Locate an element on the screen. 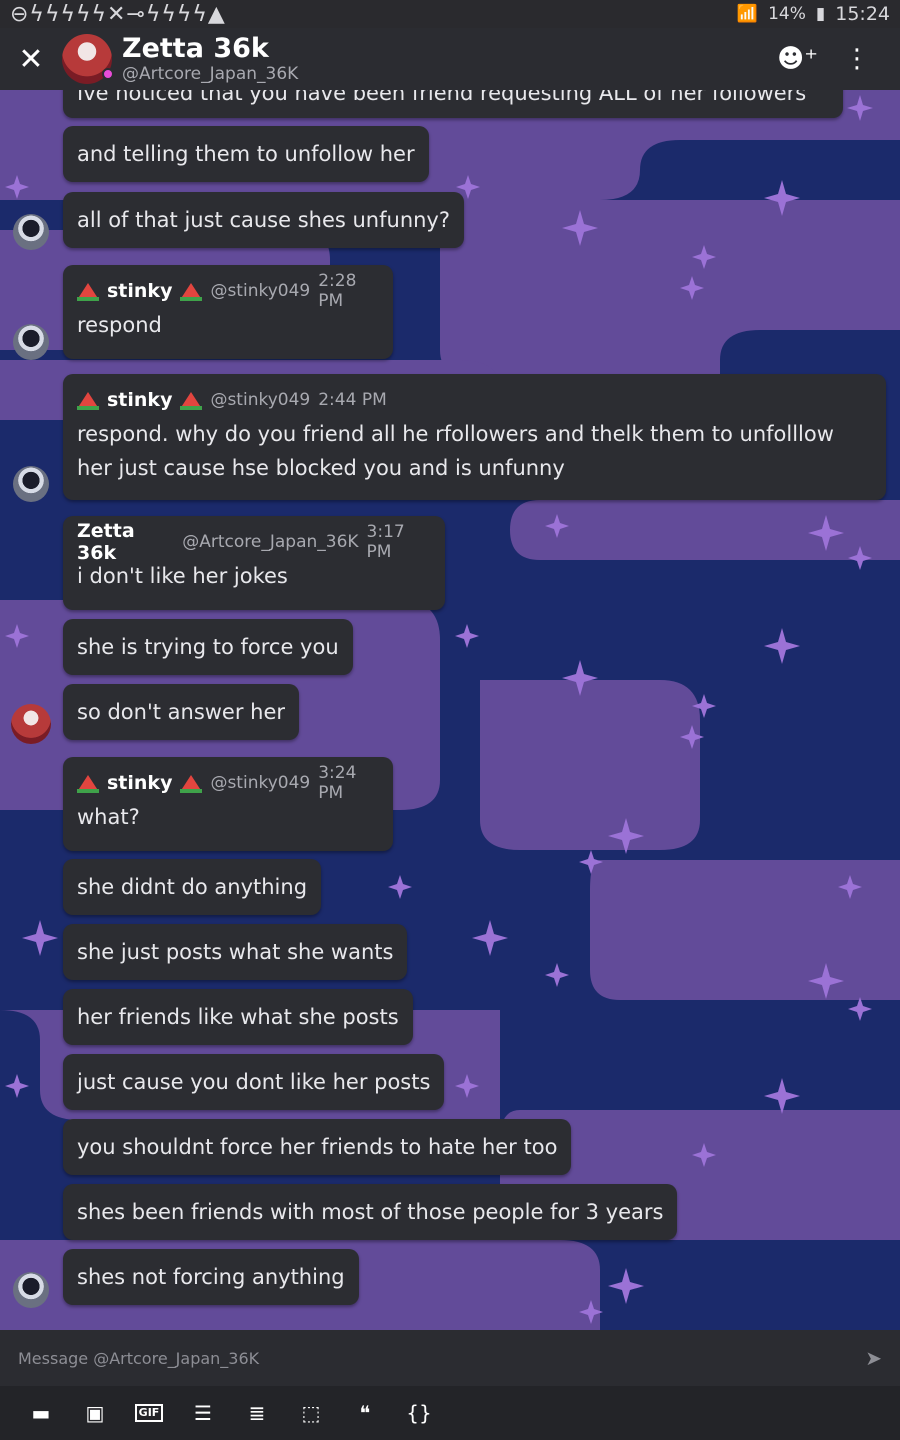 This screenshot has height=1440, width=900. message-bubble: and telling them to unfollow her is located at coordinates (246, 154).